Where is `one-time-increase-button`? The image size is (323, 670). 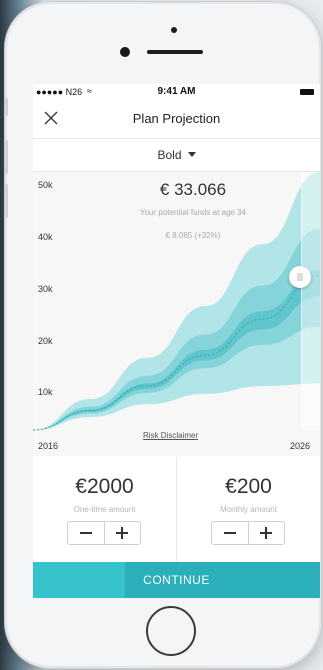 one-time-increase-button is located at coordinates (122, 533).